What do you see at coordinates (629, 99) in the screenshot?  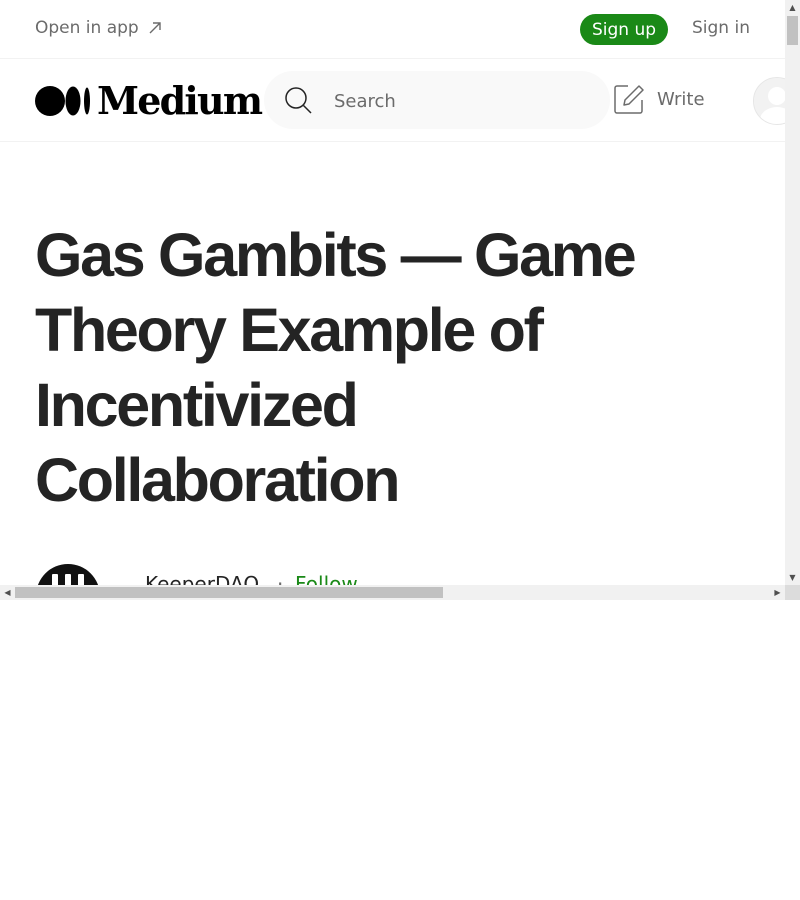 I see `write-icon` at bounding box center [629, 99].